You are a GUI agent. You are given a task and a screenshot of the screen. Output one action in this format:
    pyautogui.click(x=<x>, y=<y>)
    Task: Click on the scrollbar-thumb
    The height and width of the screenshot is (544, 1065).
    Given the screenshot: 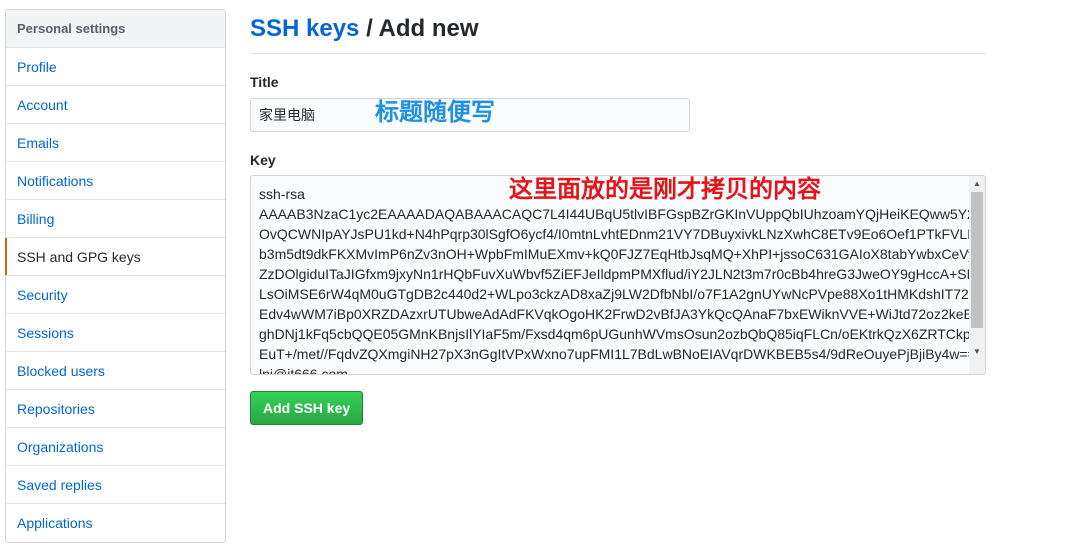 What is the action you would take?
    pyautogui.click(x=977, y=260)
    